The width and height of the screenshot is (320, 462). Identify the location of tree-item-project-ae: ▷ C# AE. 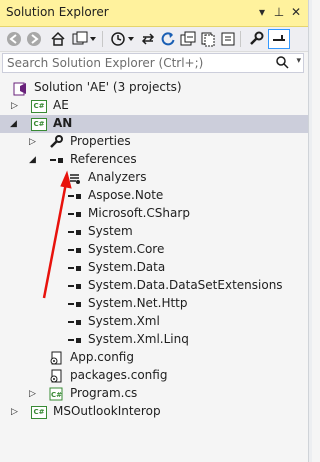
(154, 106).